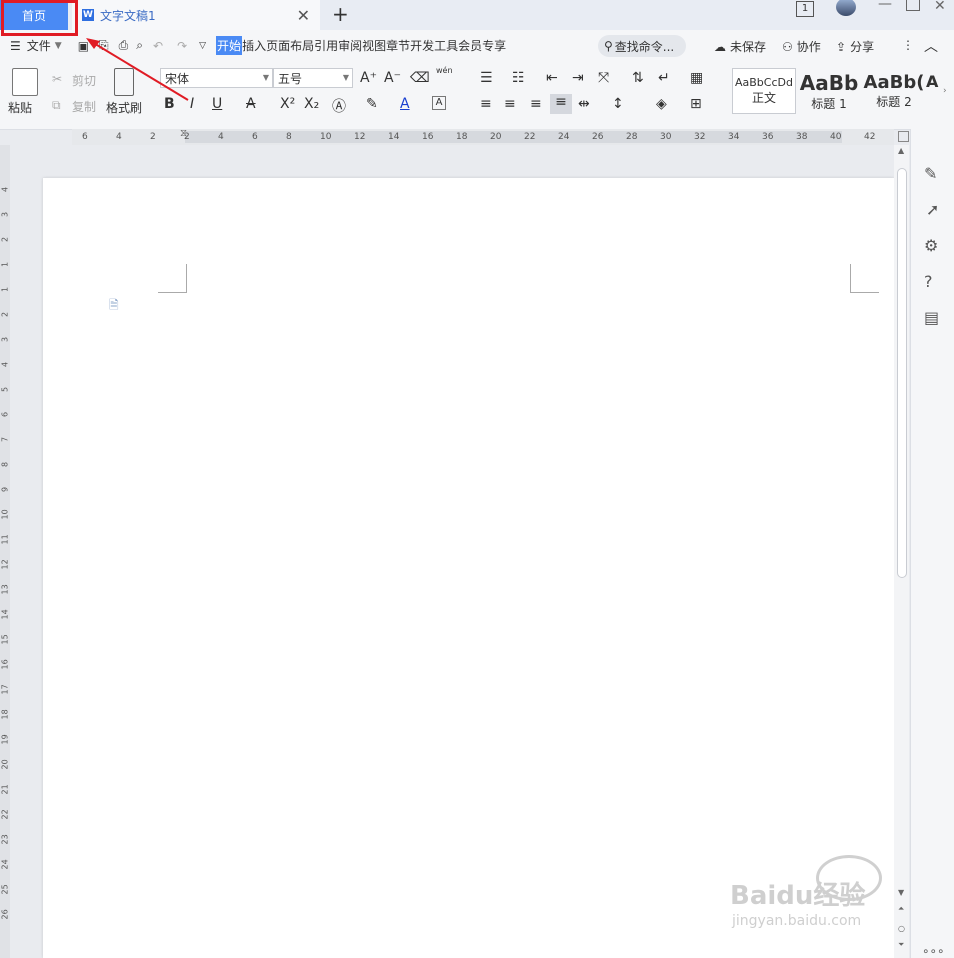  What do you see at coordinates (798, 896) in the screenshot?
I see `watermark-brand: Baidu经验` at bounding box center [798, 896].